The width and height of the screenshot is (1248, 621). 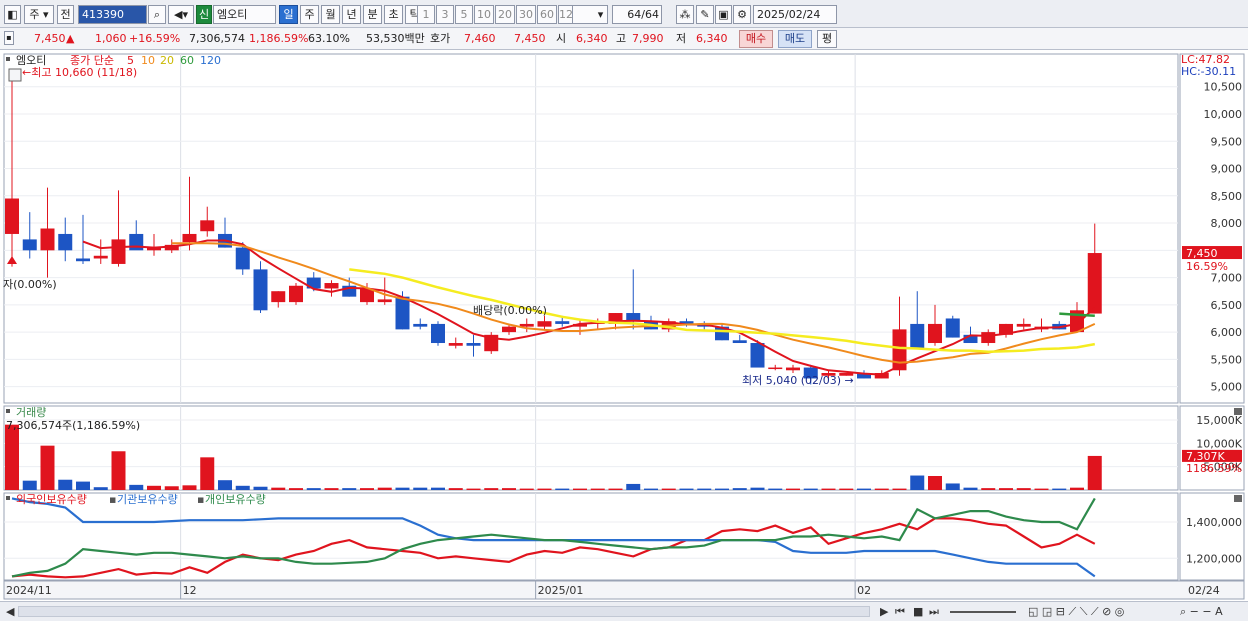 I want to click on high-label: 고, so click(x=621, y=38).